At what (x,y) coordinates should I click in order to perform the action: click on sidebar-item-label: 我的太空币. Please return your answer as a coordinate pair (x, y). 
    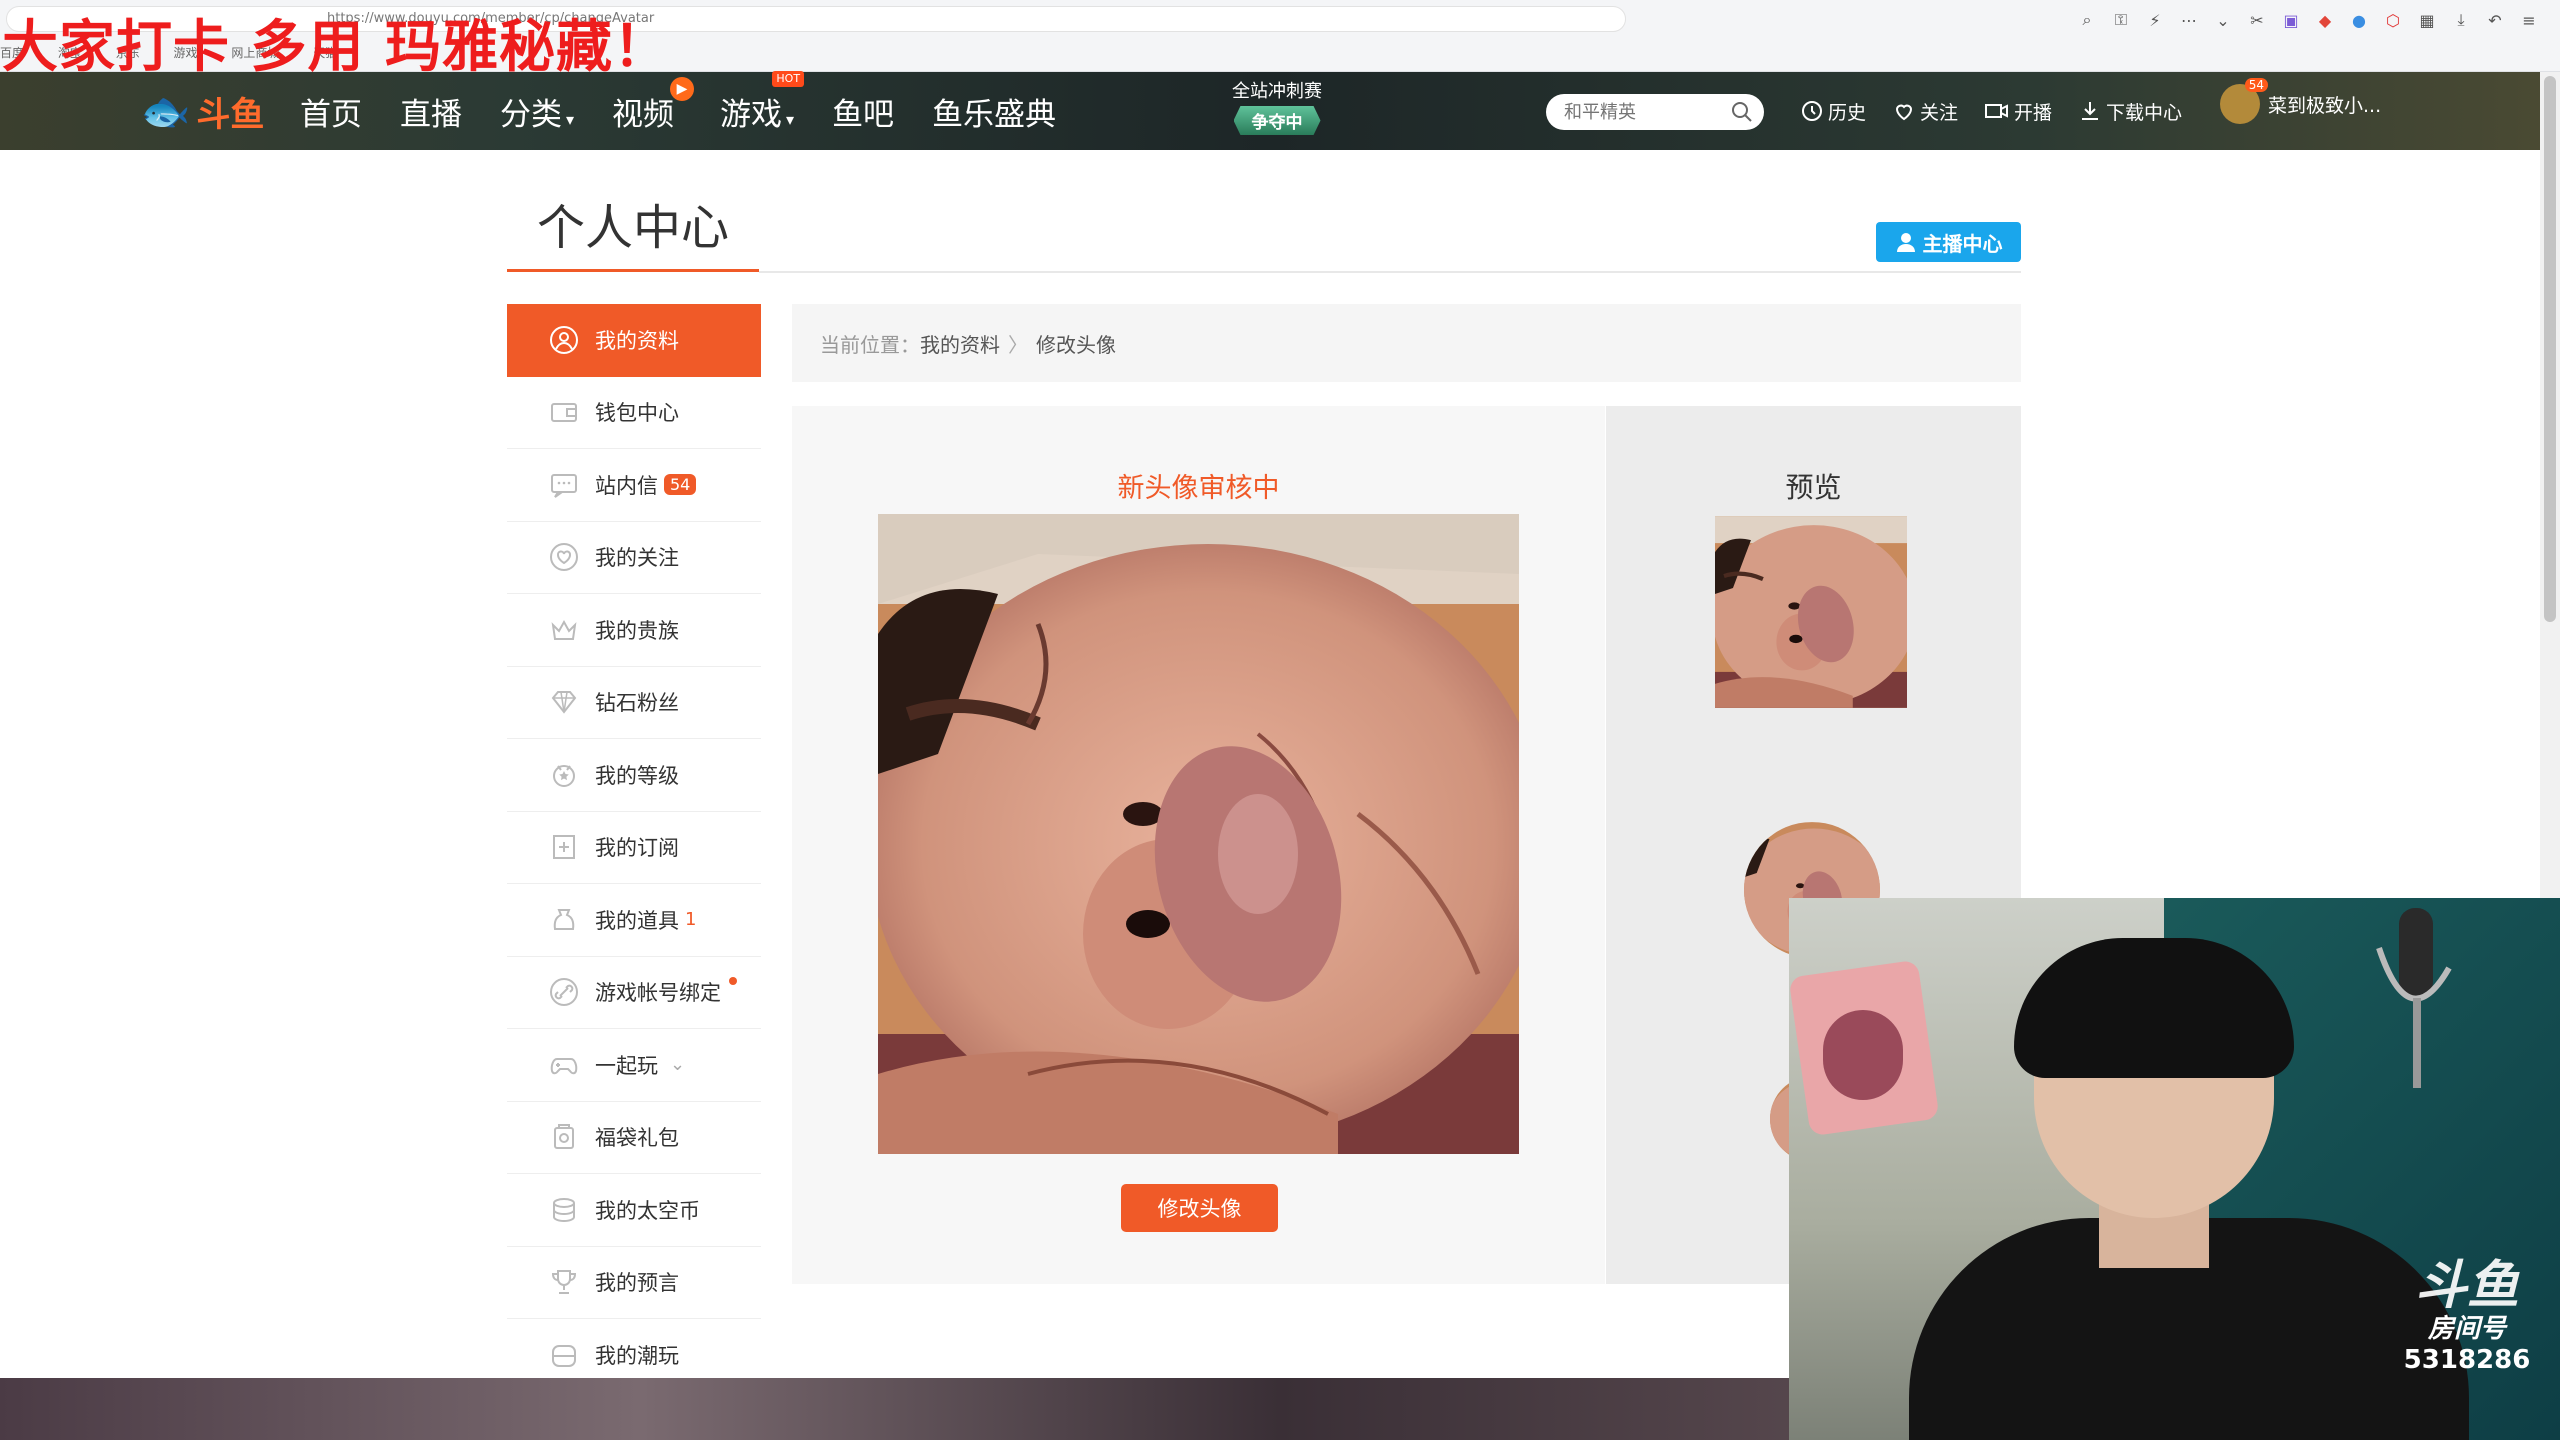
    Looking at the image, I should click on (647, 1210).